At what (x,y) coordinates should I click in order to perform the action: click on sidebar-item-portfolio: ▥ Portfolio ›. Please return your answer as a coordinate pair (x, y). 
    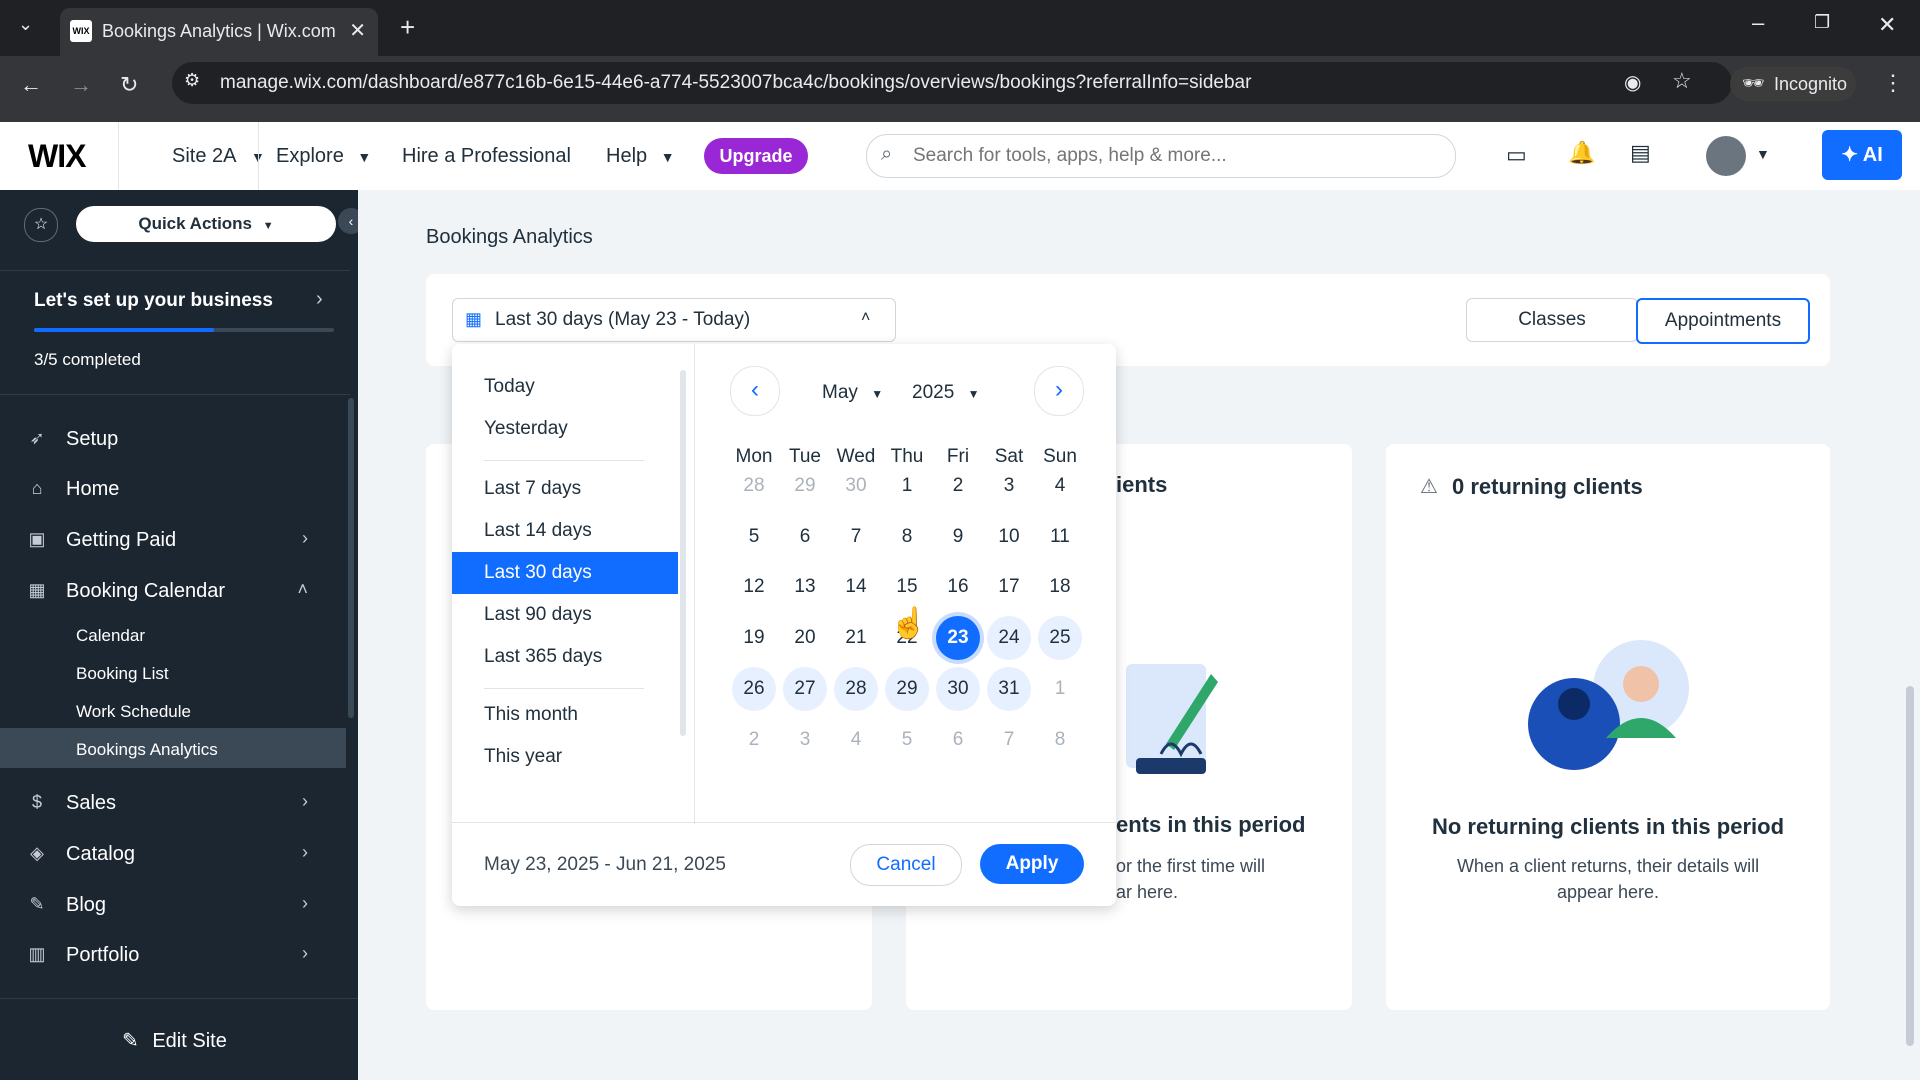
    Looking at the image, I should click on (175, 955).